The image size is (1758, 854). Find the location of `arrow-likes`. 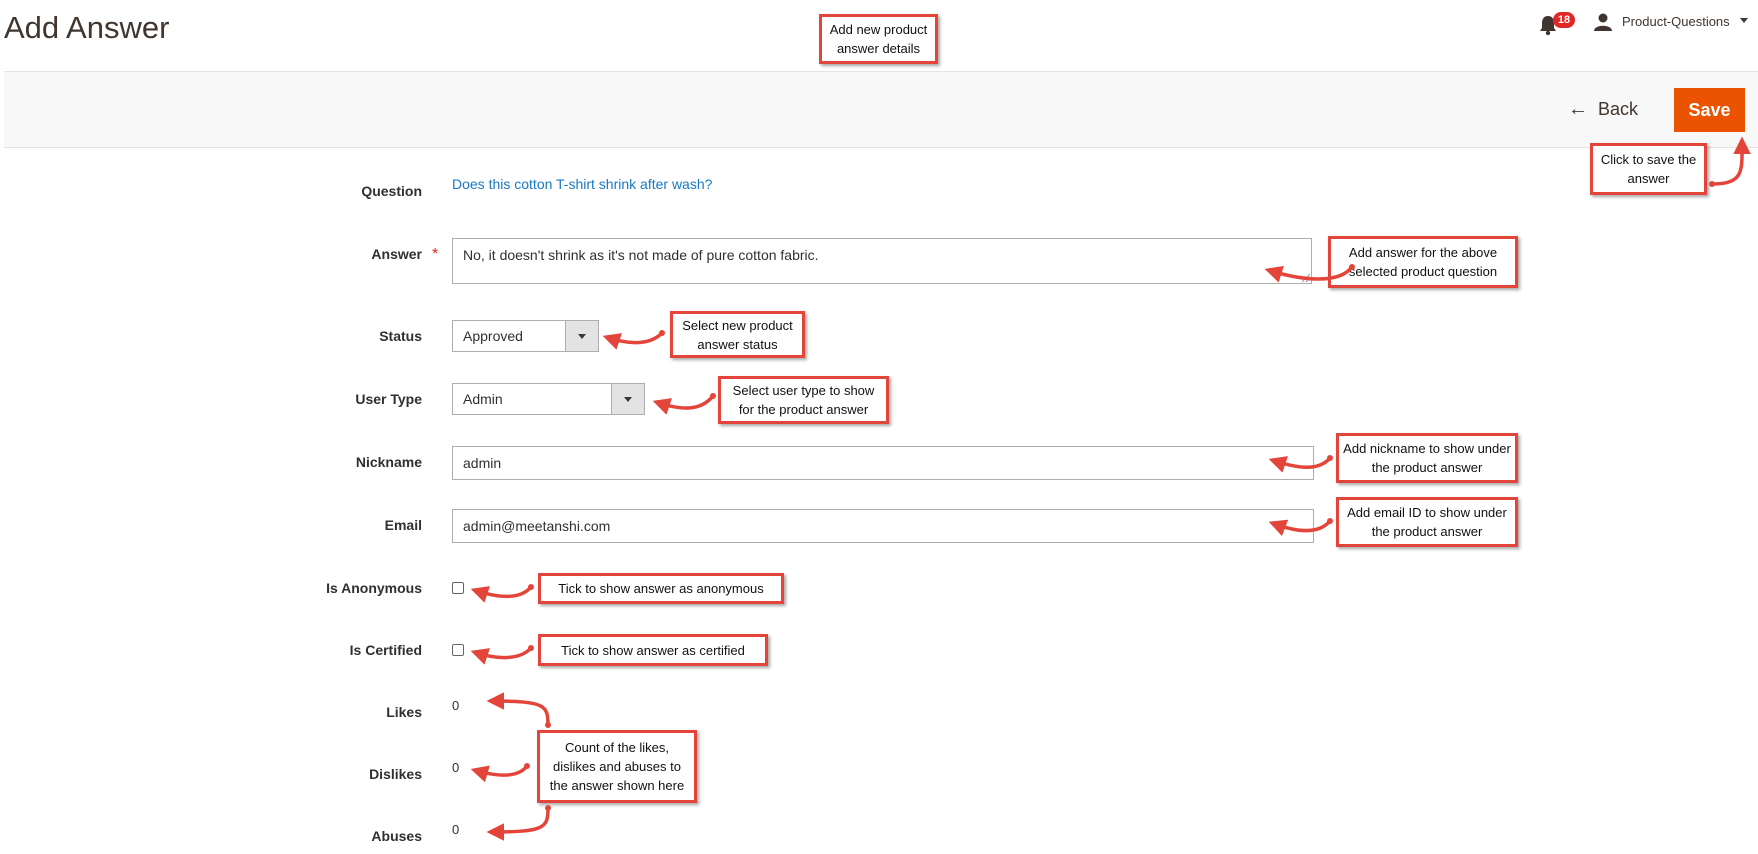

arrow-likes is located at coordinates (518, 709).